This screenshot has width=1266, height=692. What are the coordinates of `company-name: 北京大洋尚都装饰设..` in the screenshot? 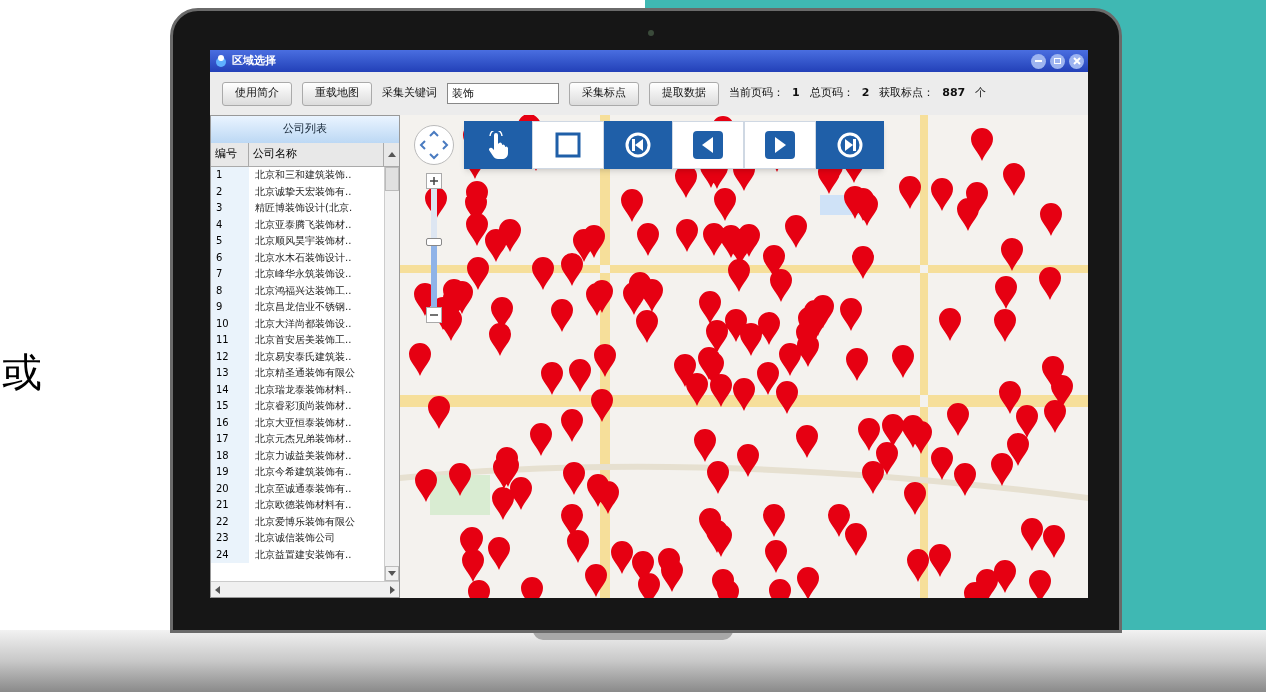 It's located at (316, 323).